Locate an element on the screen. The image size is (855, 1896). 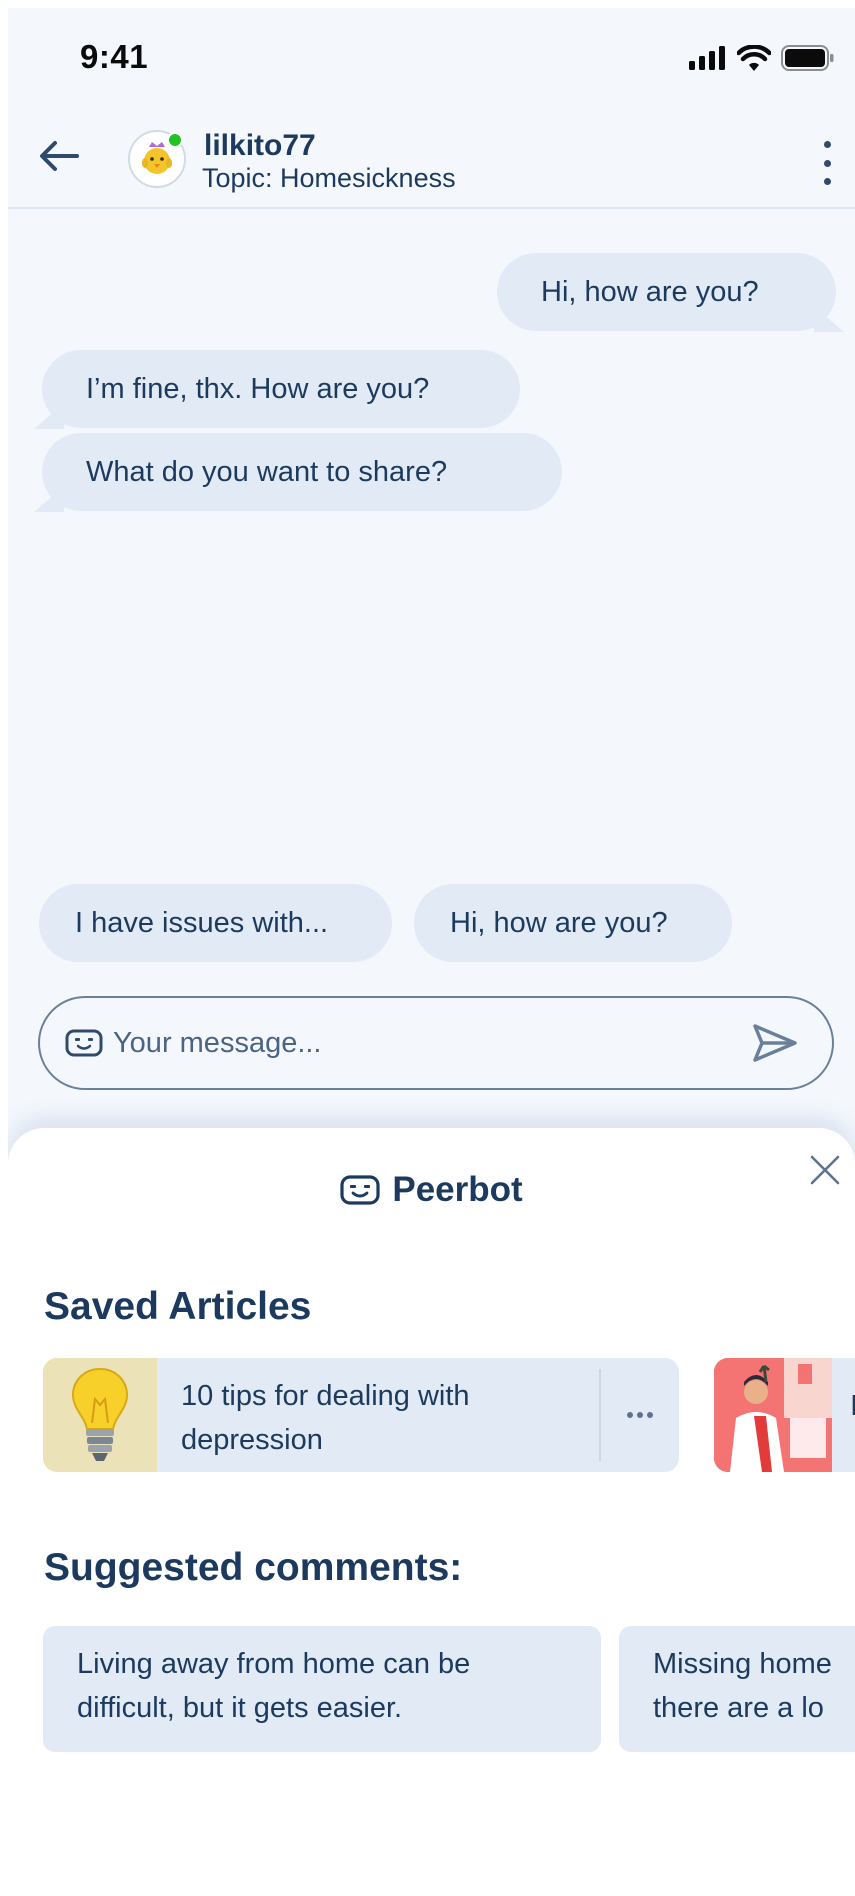
chat-topic: Topic: Homesickness is located at coordinates (329, 178).